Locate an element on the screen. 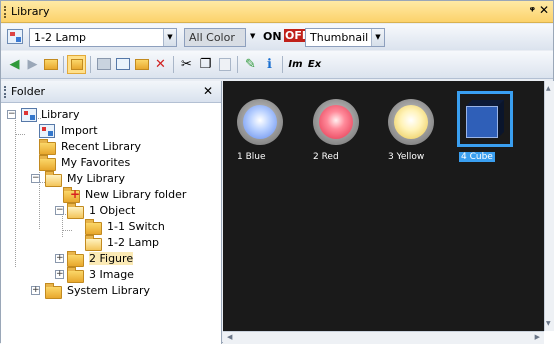 Image resolution: width=554 pixels, height=344 pixels. info-icon: ℹ is located at coordinates (269, 64).